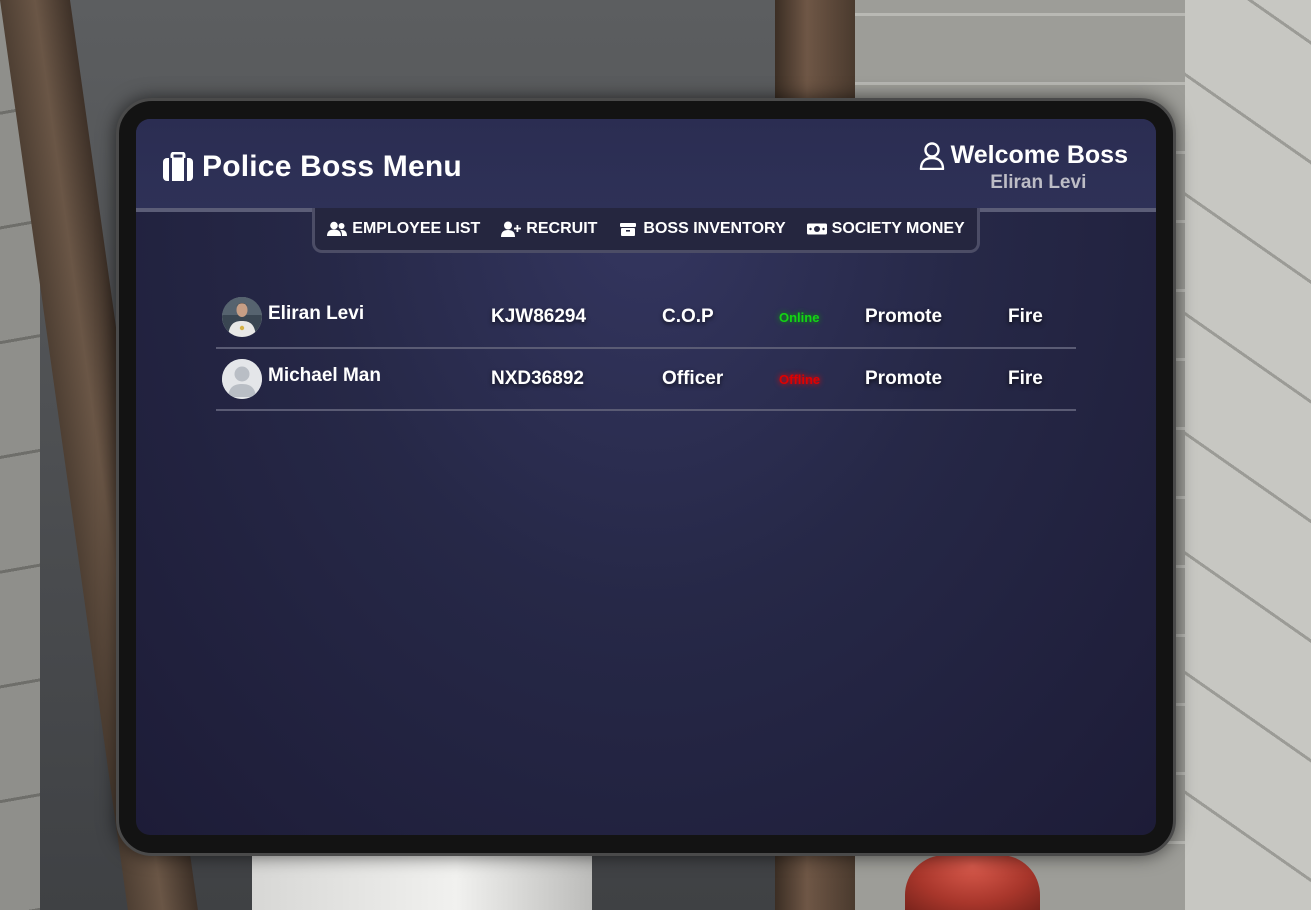 The width and height of the screenshot is (1311, 910). What do you see at coordinates (416, 228) in the screenshot?
I see `tab-employee-list-label: EMPLOYEE LIST` at bounding box center [416, 228].